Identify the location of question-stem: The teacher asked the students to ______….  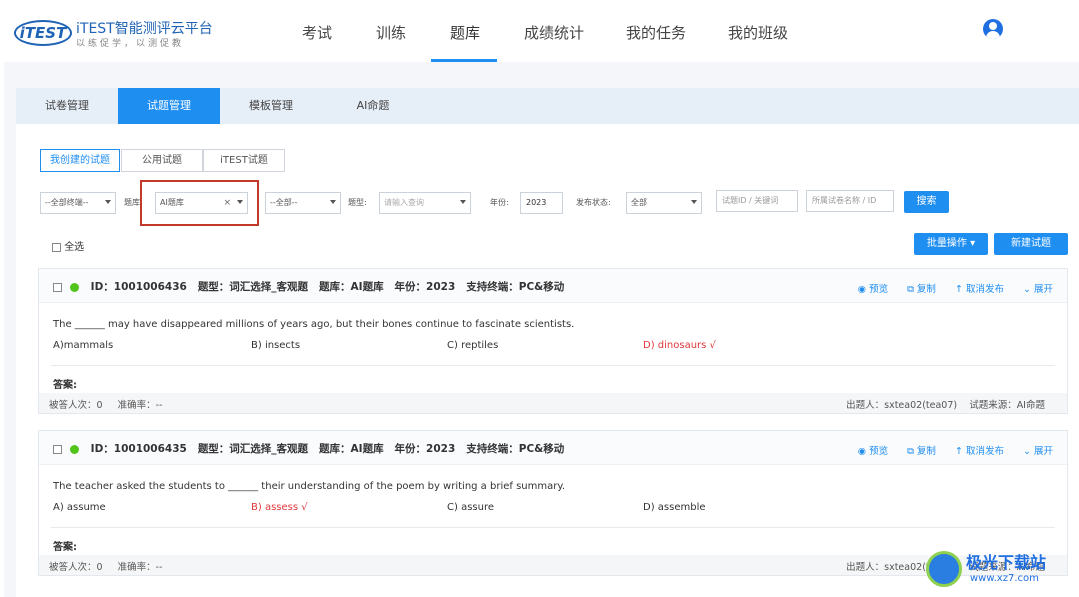
(309, 486).